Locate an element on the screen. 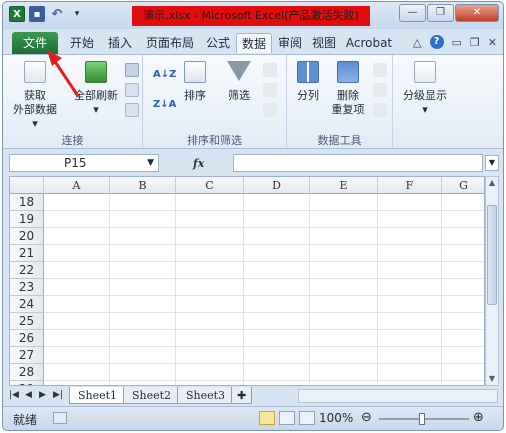 Image resolution: width=506 pixels, height=433 pixels. cell-a26 is located at coordinates (77, 338).